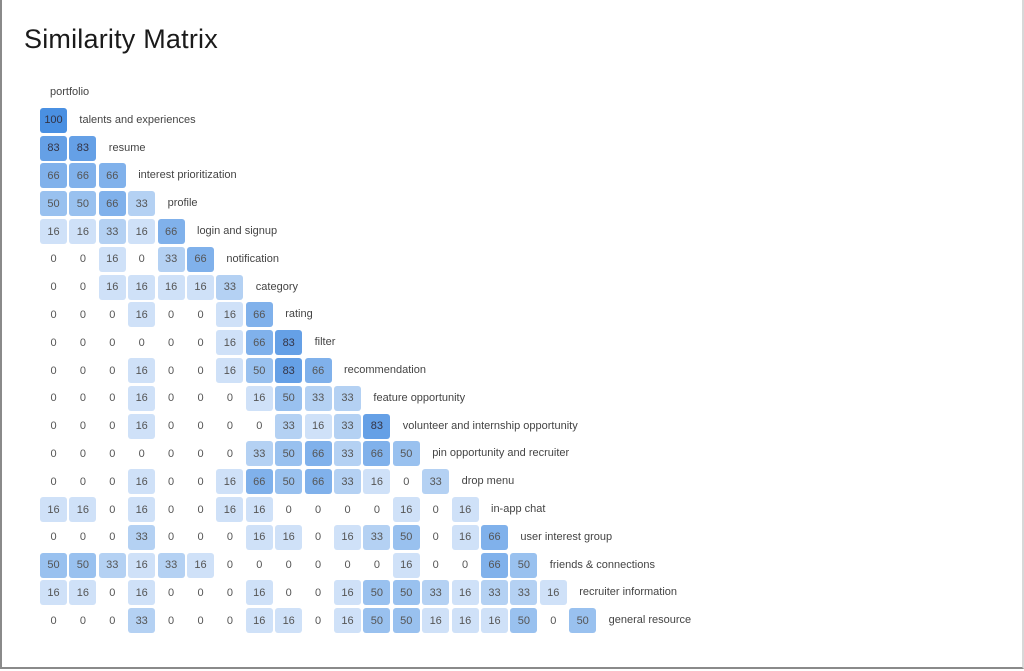  Describe the element at coordinates (628, 592) in the screenshot. I see `row-label: recruiter information` at that location.